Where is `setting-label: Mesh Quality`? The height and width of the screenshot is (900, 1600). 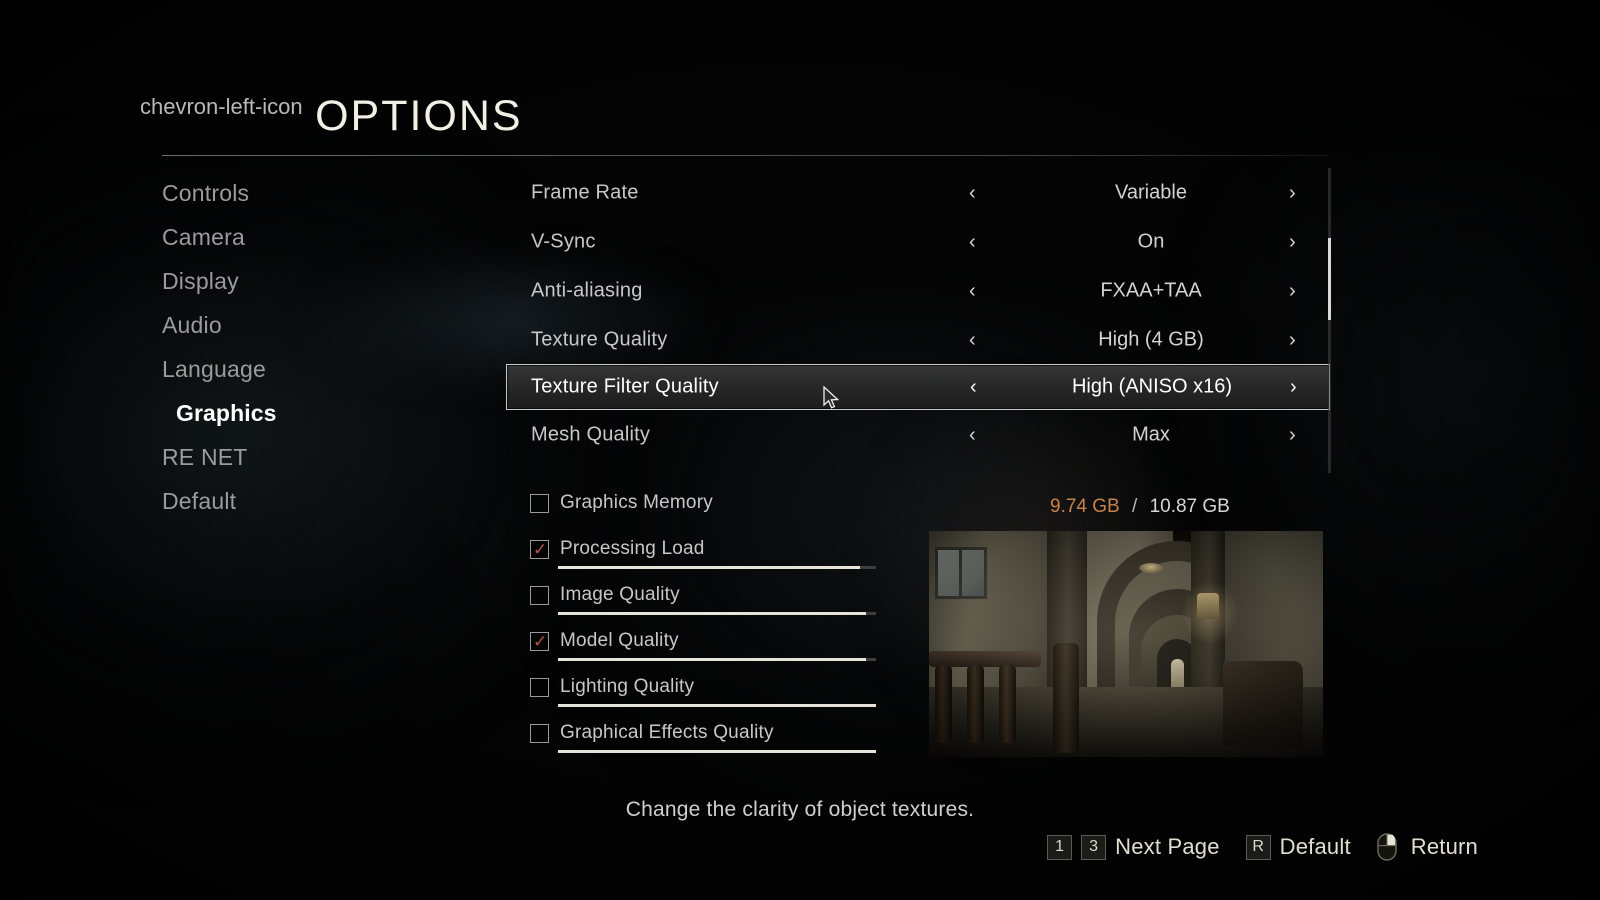
setting-label: Mesh Quality is located at coordinates (591, 434).